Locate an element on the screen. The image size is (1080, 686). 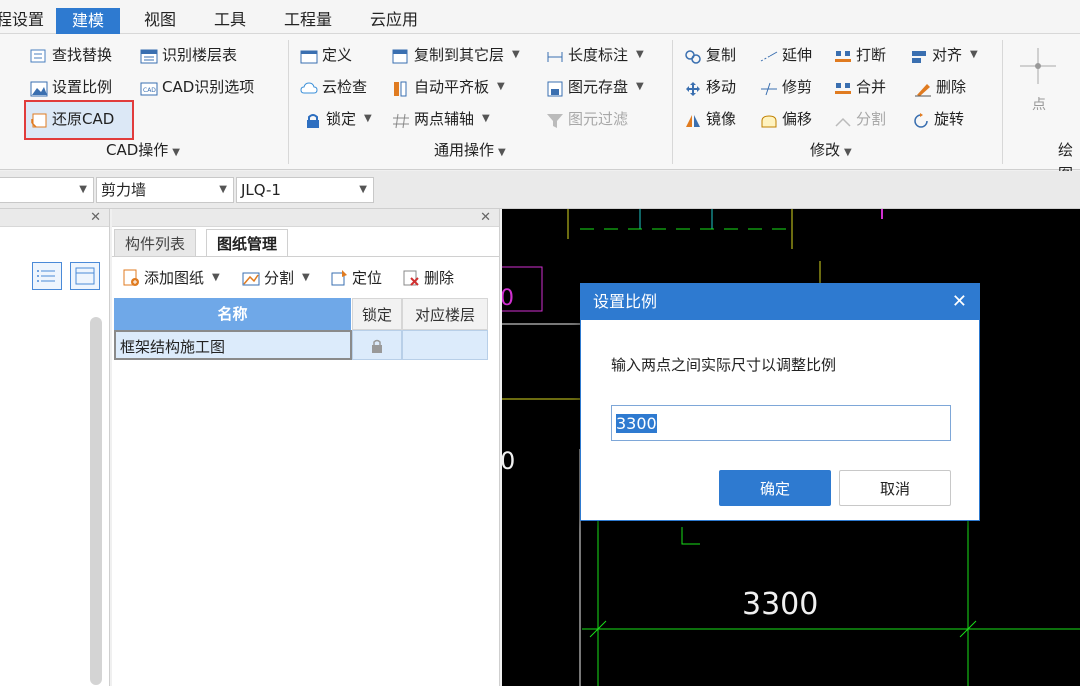
delete-drawing-button: 删除 is located at coordinates (428, 278).